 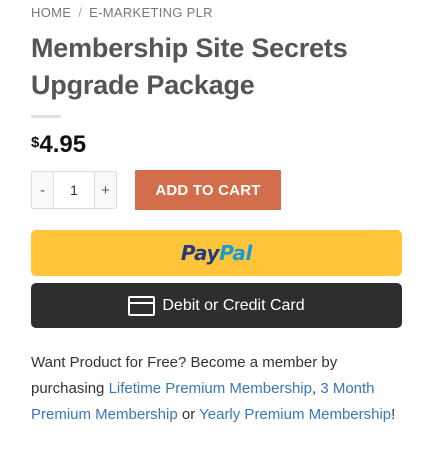 I want to click on product-price: $4.95, so click(x=58, y=145).